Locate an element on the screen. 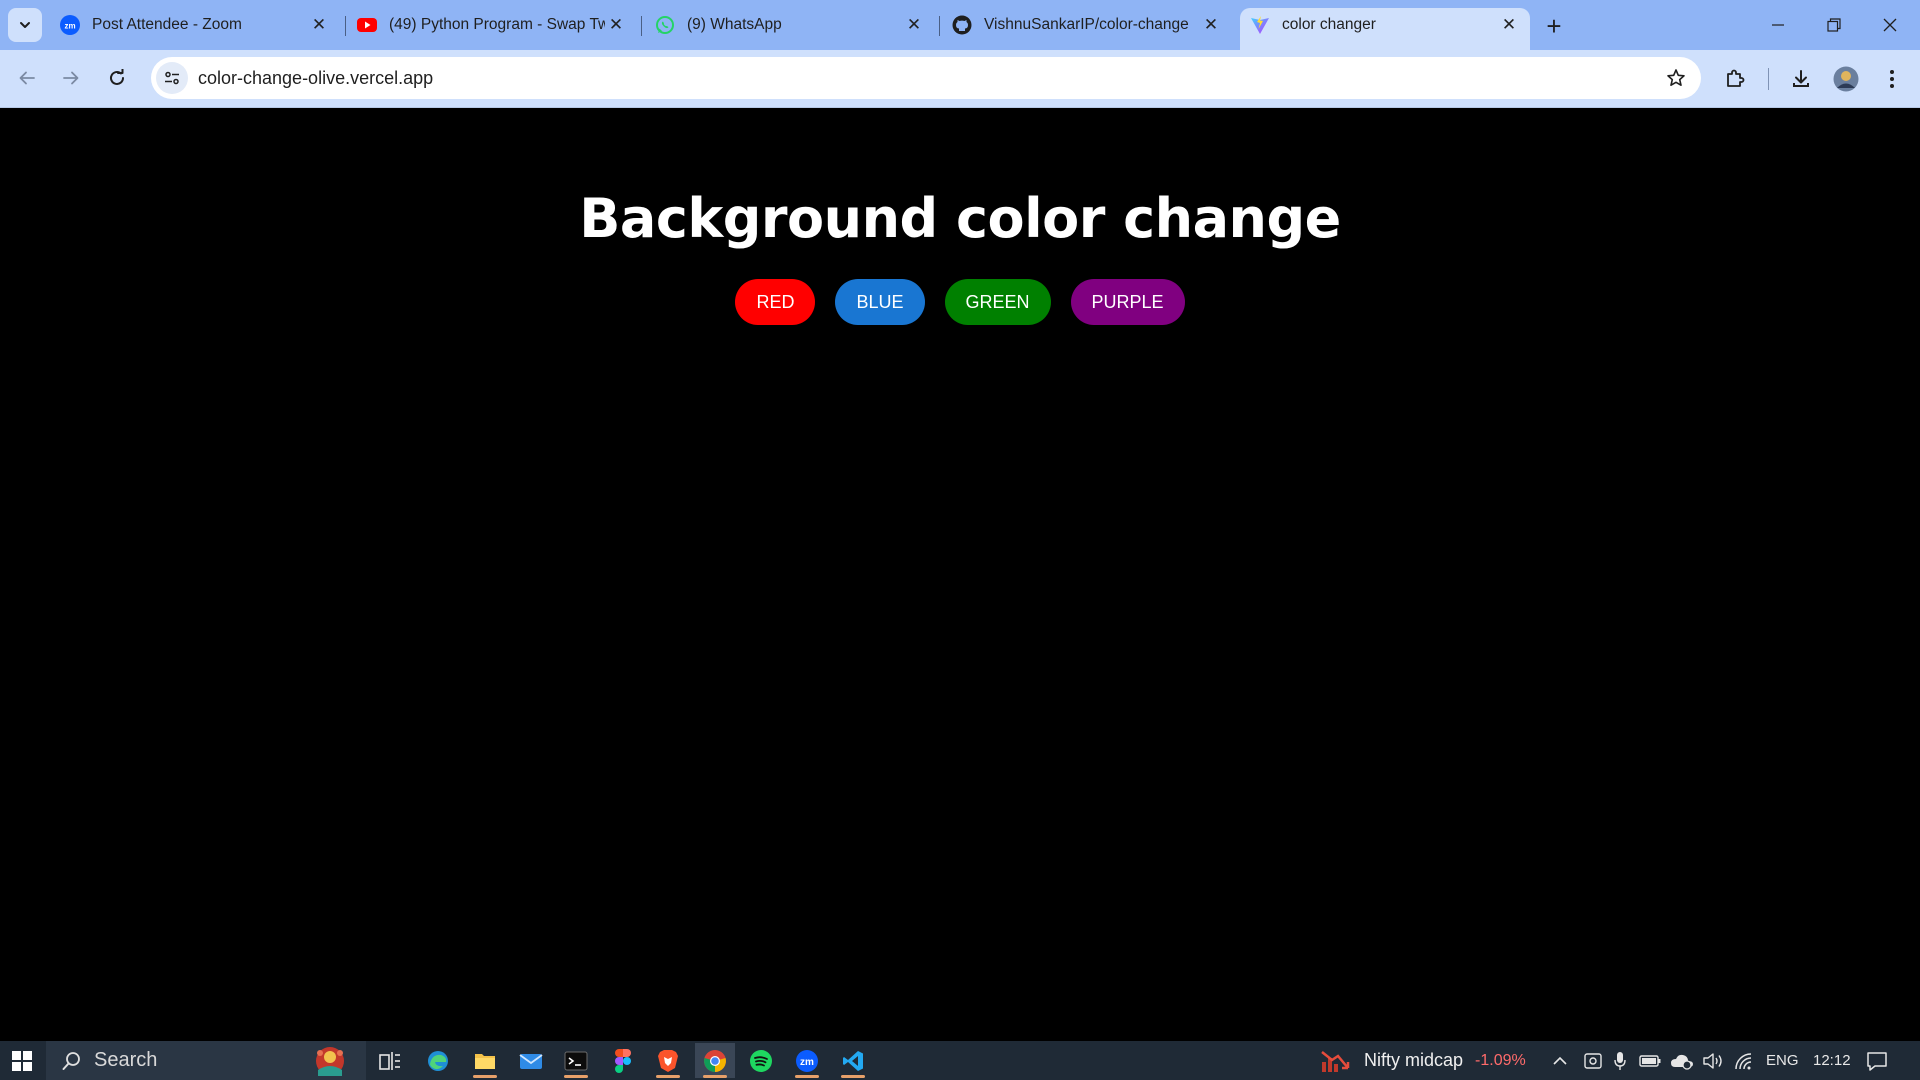 The width and height of the screenshot is (1920, 1080). tab-github: VishnuSankarIP/color-change ✕ is located at coordinates (1087, 25).